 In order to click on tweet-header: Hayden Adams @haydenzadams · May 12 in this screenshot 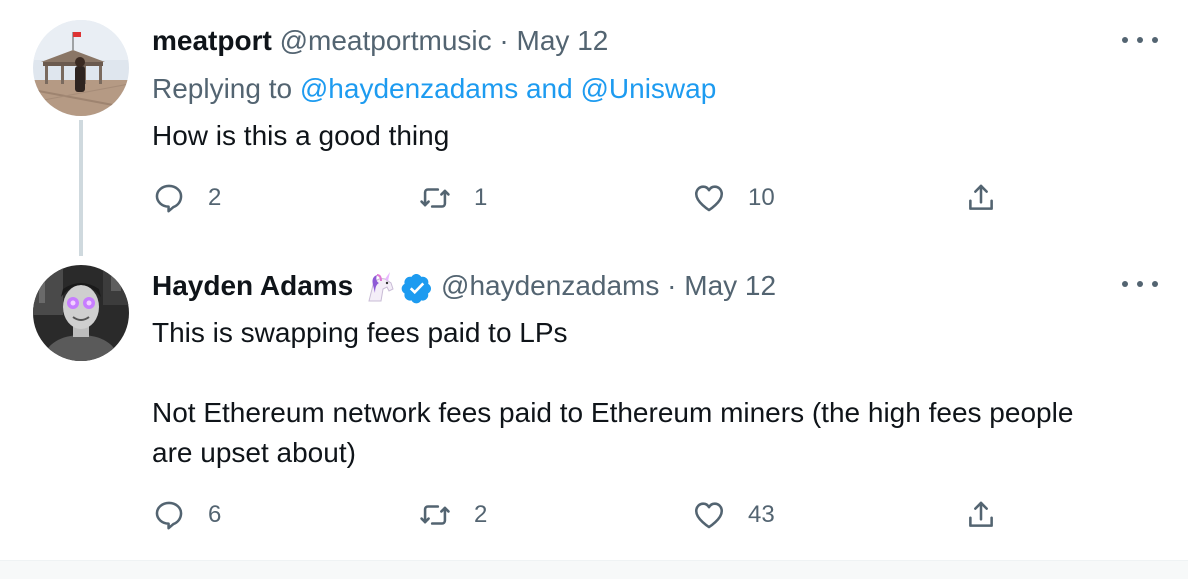, I will do `click(464, 287)`.